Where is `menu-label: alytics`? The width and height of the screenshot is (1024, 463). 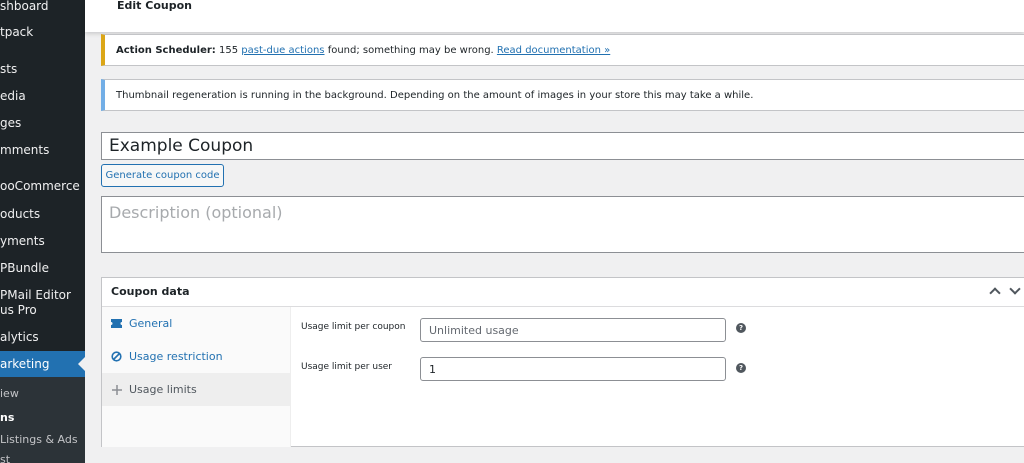 menu-label: alytics is located at coordinates (19, 337).